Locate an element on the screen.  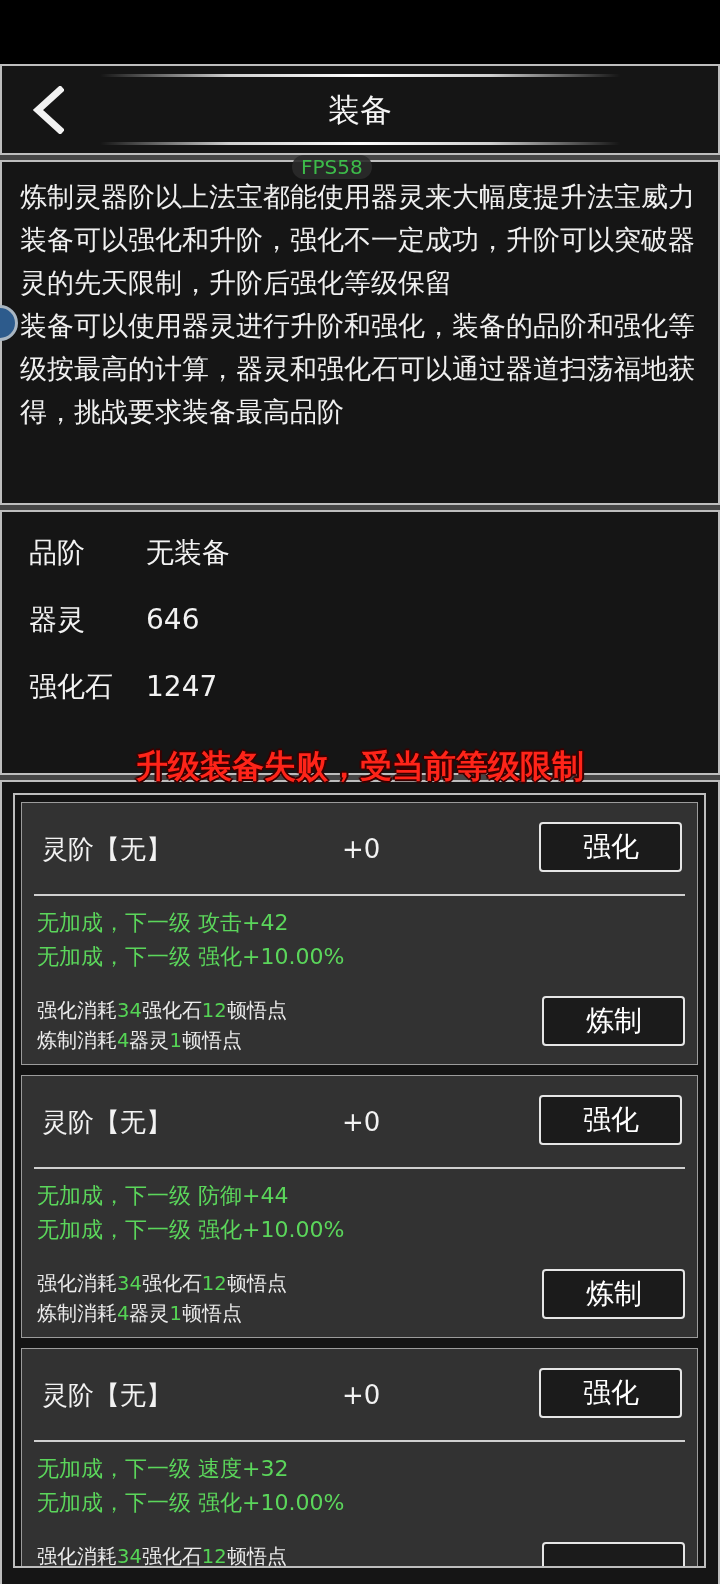
fps-counter: FPS58 is located at coordinates (332, 167).